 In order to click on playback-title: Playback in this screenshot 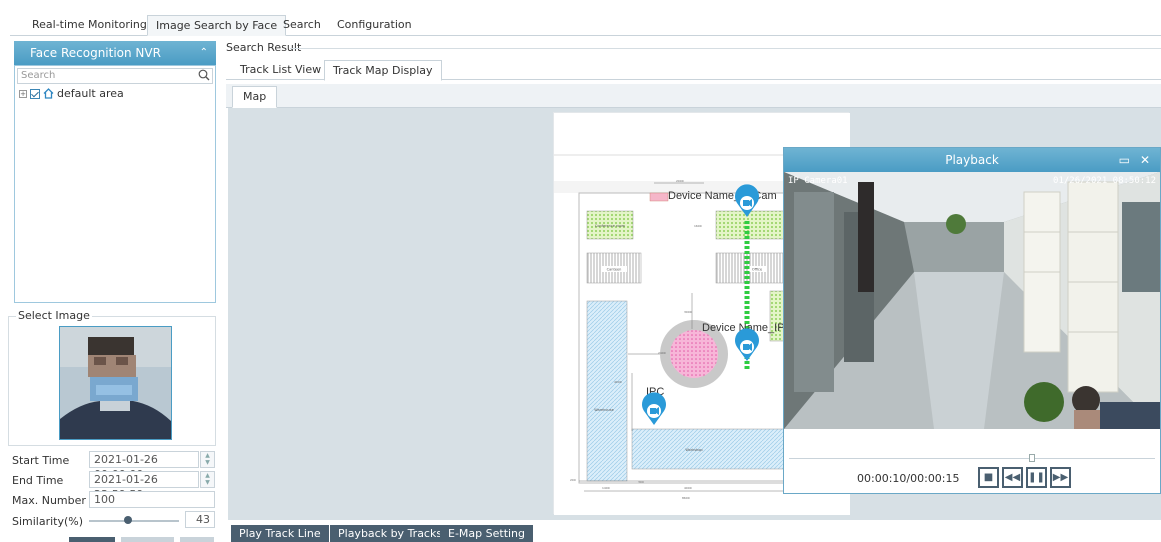, I will do `click(972, 160)`.